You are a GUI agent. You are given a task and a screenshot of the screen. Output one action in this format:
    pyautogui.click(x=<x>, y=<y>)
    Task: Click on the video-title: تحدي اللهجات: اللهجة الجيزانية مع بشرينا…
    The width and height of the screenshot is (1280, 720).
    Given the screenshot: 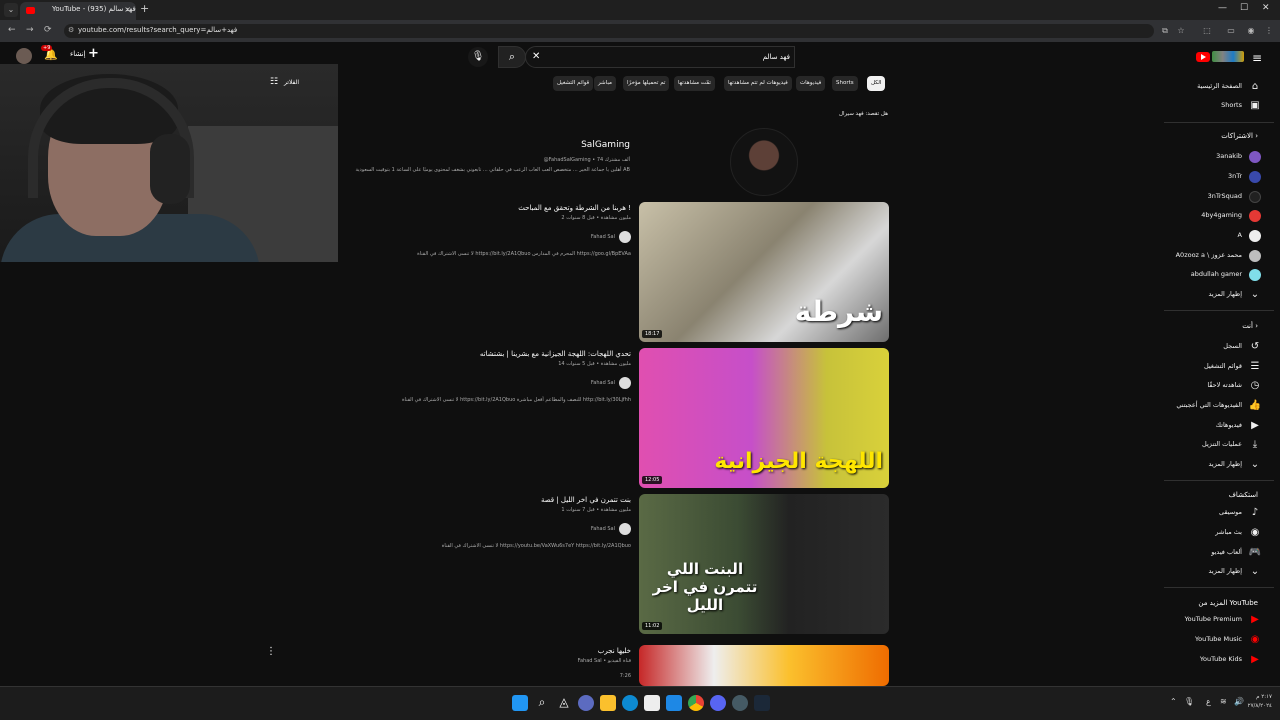 What is the action you would take?
    pyautogui.click(x=555, y=354)
    